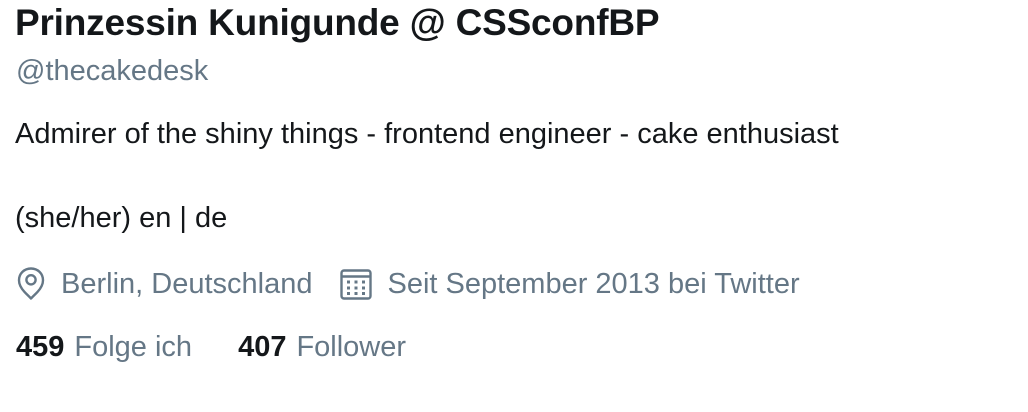  Describe the element at coordinates (121, 218) in the screenshot. I see `profile-bio-line-2: (she/her) en | de` at that location.